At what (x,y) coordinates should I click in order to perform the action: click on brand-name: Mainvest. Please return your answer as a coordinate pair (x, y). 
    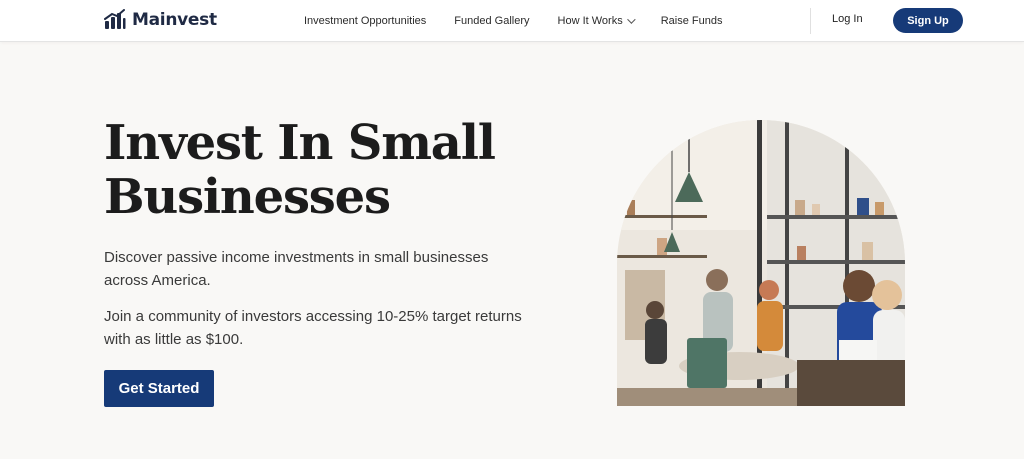
    Looking at the image, I should click on (174, 20).